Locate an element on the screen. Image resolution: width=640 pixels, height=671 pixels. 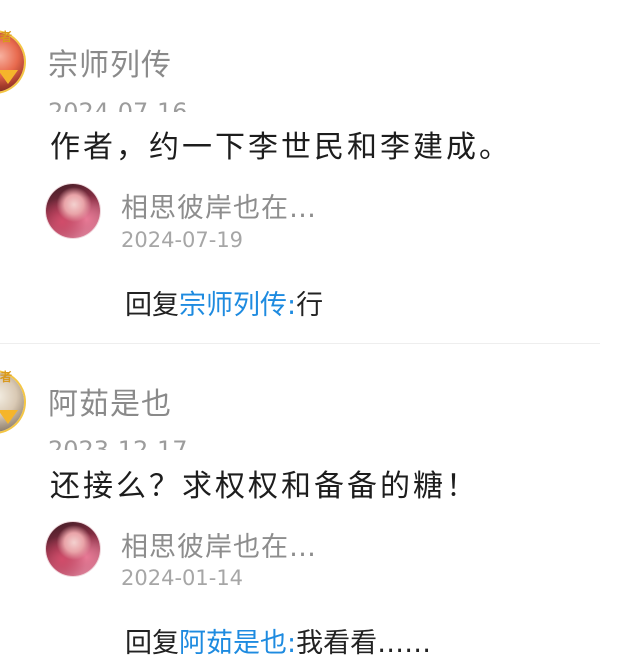
comment-date: 2023-12-17 is located at coordinates (118, 443).